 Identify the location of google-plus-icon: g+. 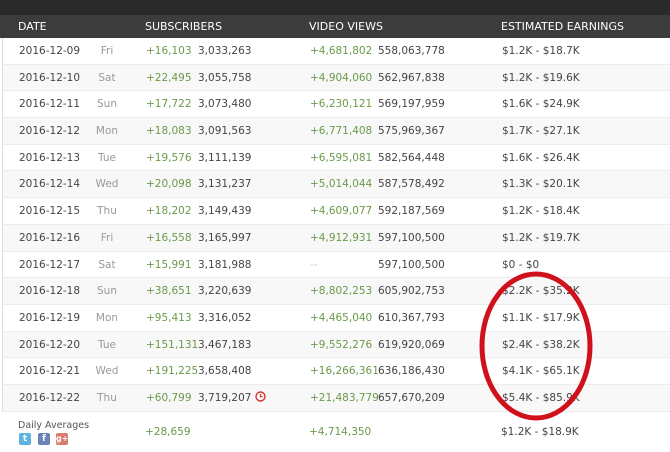
(62, 439).